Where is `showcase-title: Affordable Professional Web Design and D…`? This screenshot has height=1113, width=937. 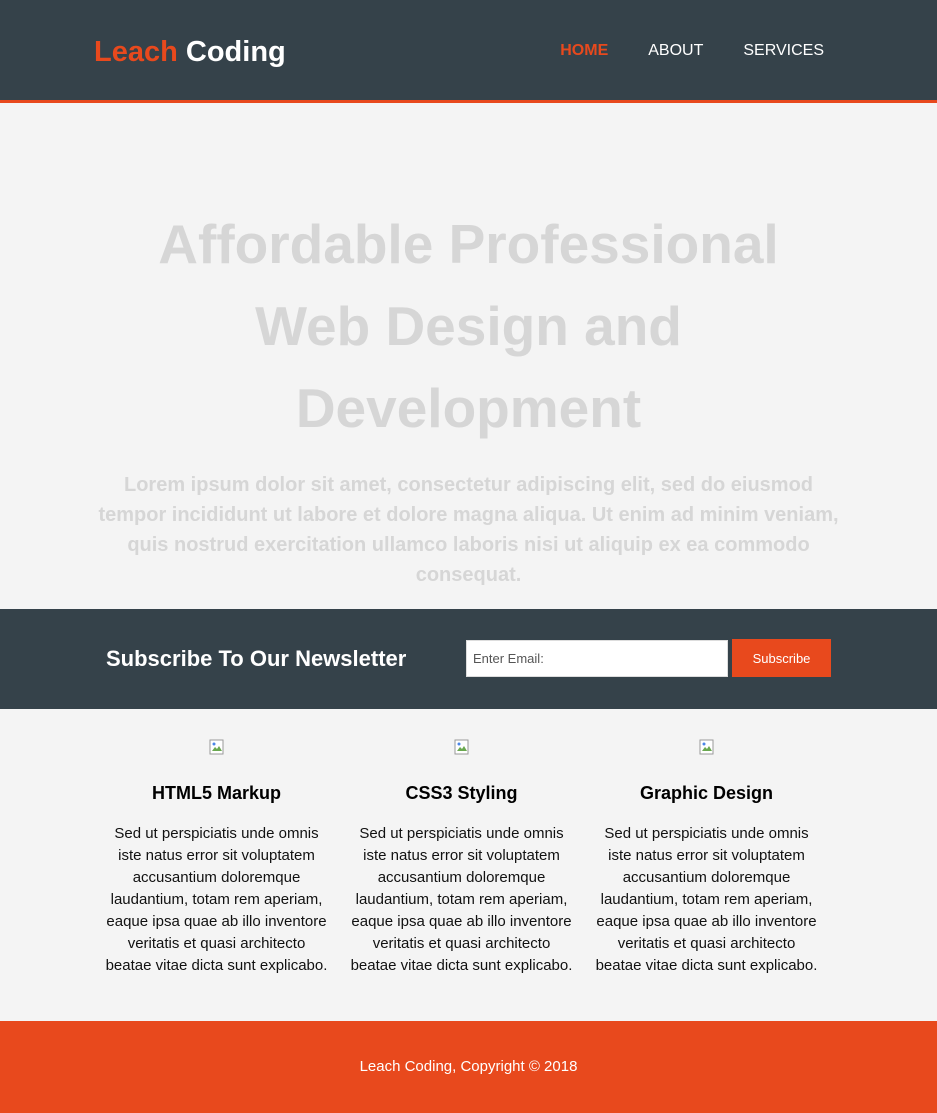
showcase-title: Affordable Professional Web Design and D… is located at coordinates (468, 326).